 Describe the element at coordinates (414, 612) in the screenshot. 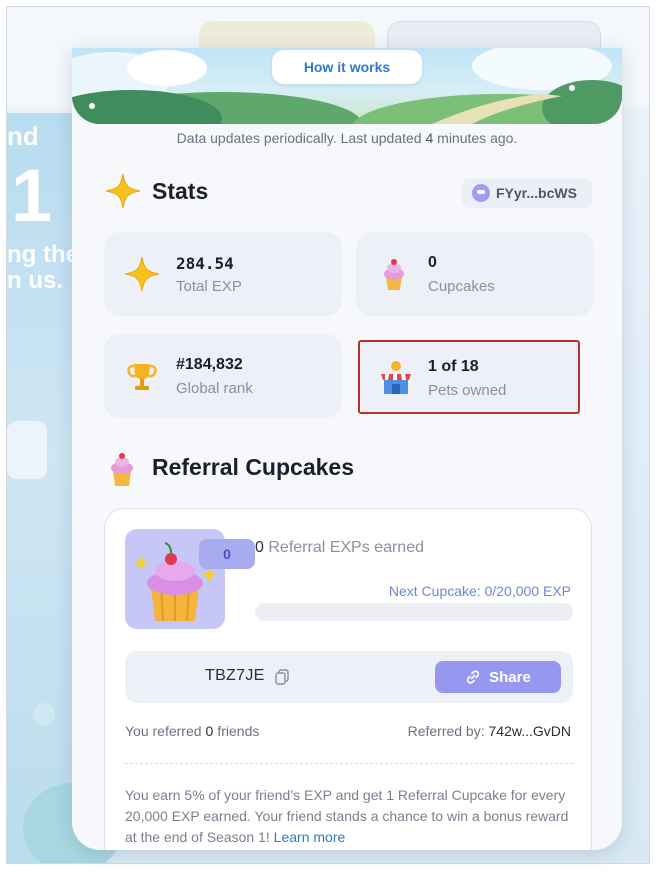

I see `cupcake-progress-bar` at that location.